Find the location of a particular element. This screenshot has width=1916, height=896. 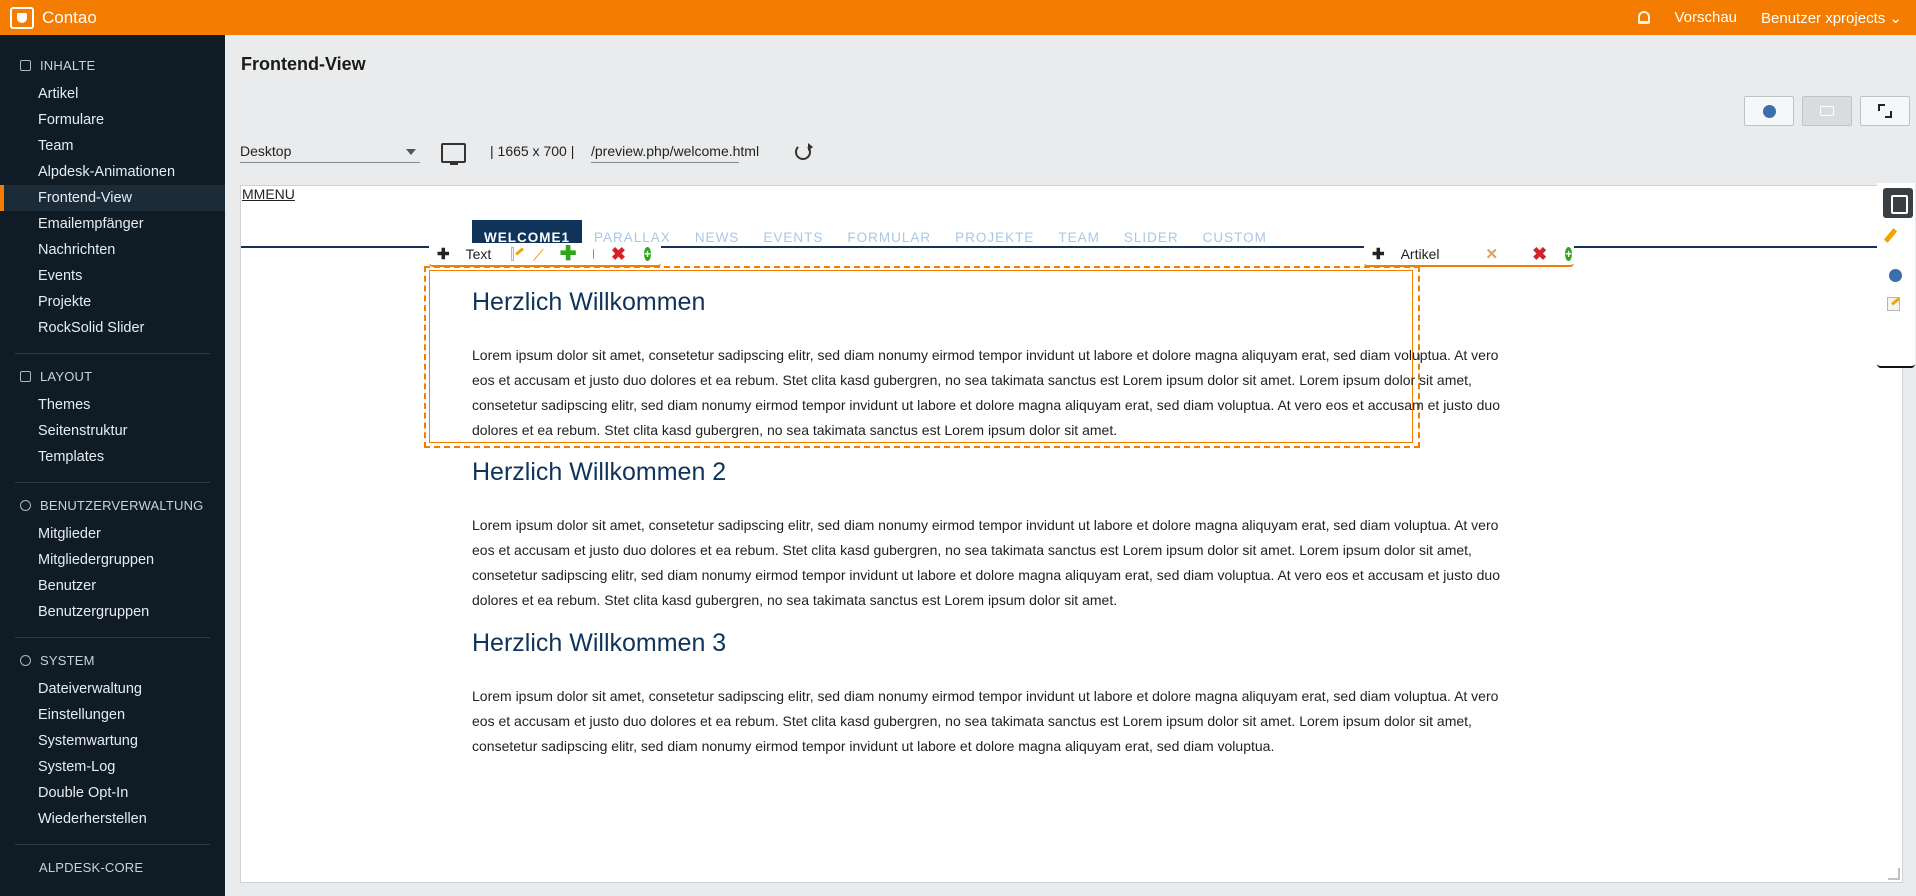

sidebar-item: Benutzer is located at coordinates (112, 586).